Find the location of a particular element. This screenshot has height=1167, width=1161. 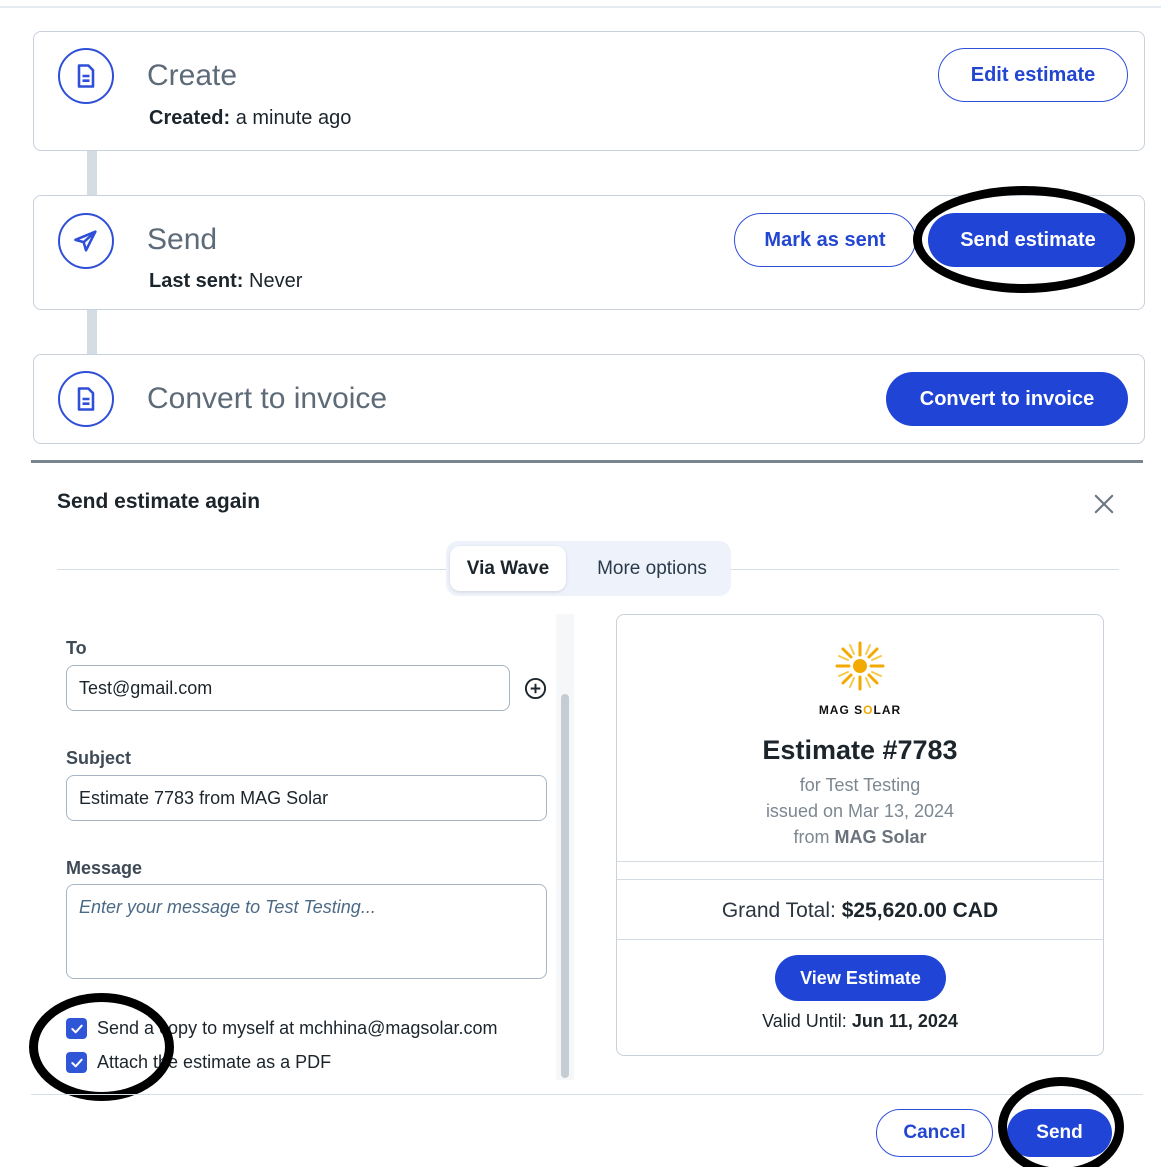

created-label: Created: is located at coordinates (190, 118).